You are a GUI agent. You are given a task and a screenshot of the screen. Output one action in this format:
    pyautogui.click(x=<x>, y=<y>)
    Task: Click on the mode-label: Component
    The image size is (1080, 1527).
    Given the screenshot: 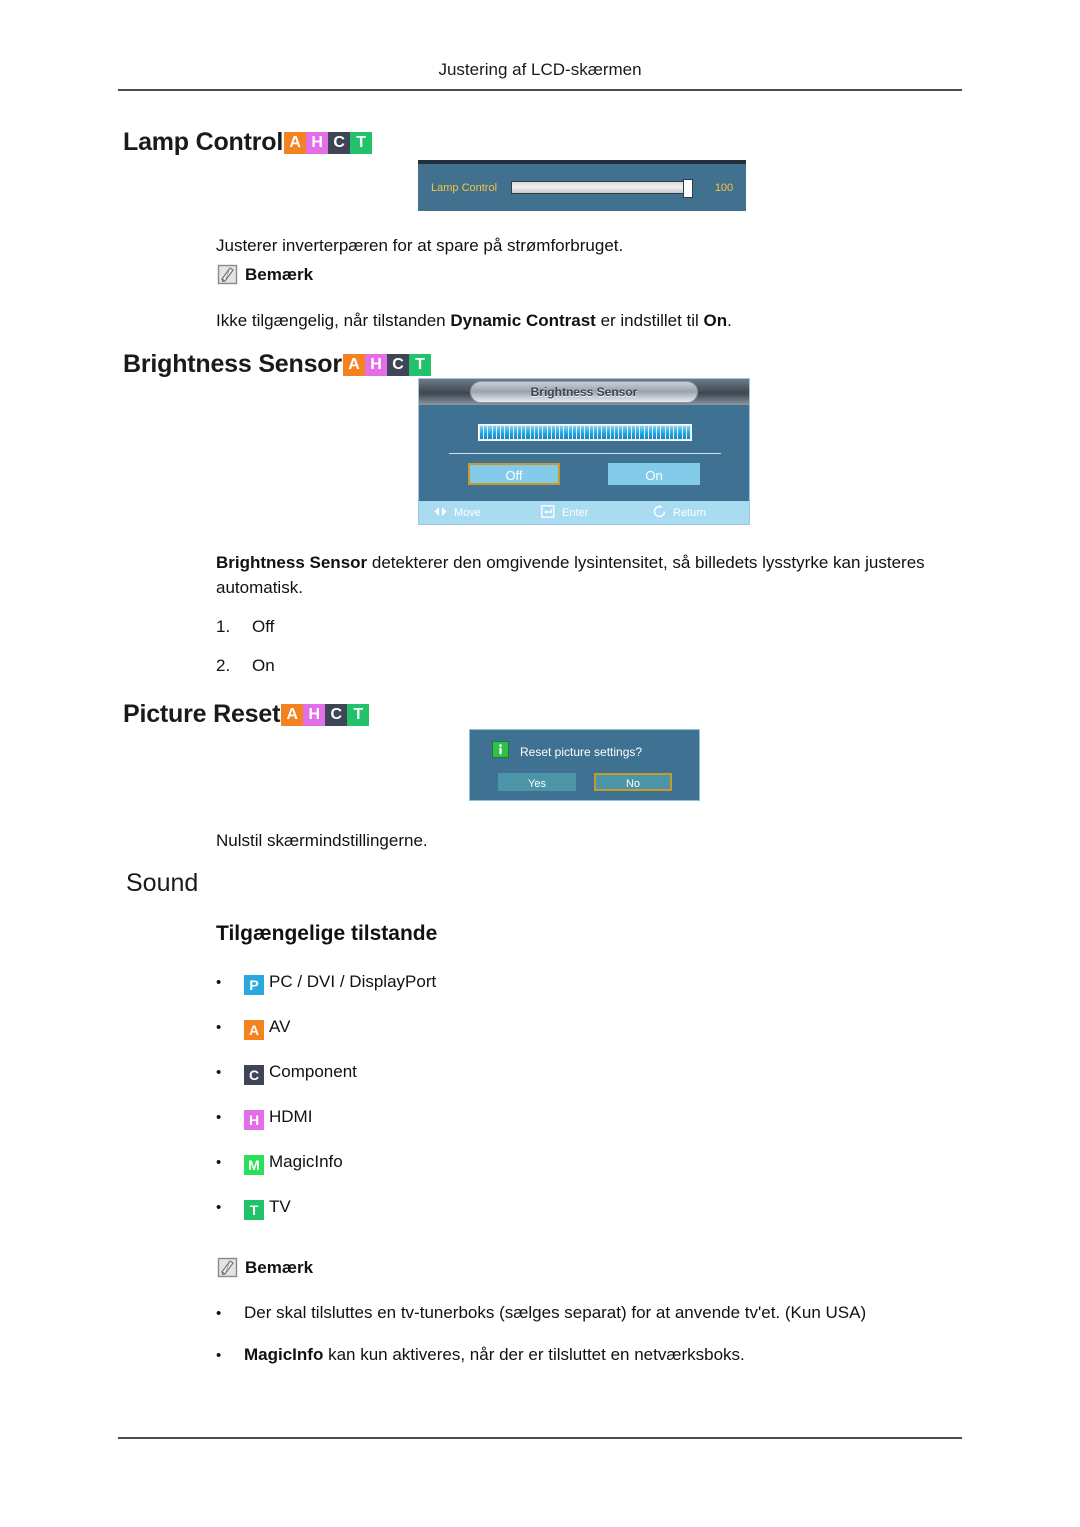 What is the action you would take?
    pyautogui.click(x=313, y=1071)
    